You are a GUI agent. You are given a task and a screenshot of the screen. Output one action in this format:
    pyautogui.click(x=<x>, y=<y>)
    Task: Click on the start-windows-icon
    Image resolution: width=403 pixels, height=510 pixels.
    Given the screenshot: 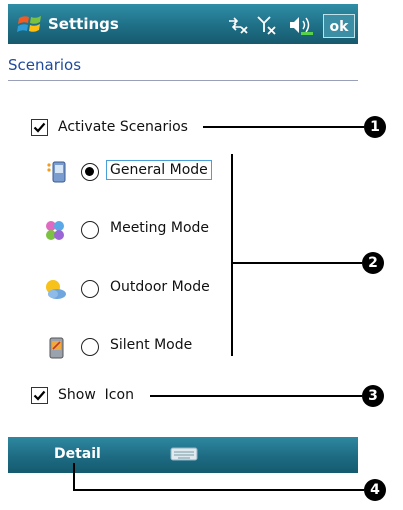 What is the action you would take?
    pyautogui.click(x=30, y=24)
    